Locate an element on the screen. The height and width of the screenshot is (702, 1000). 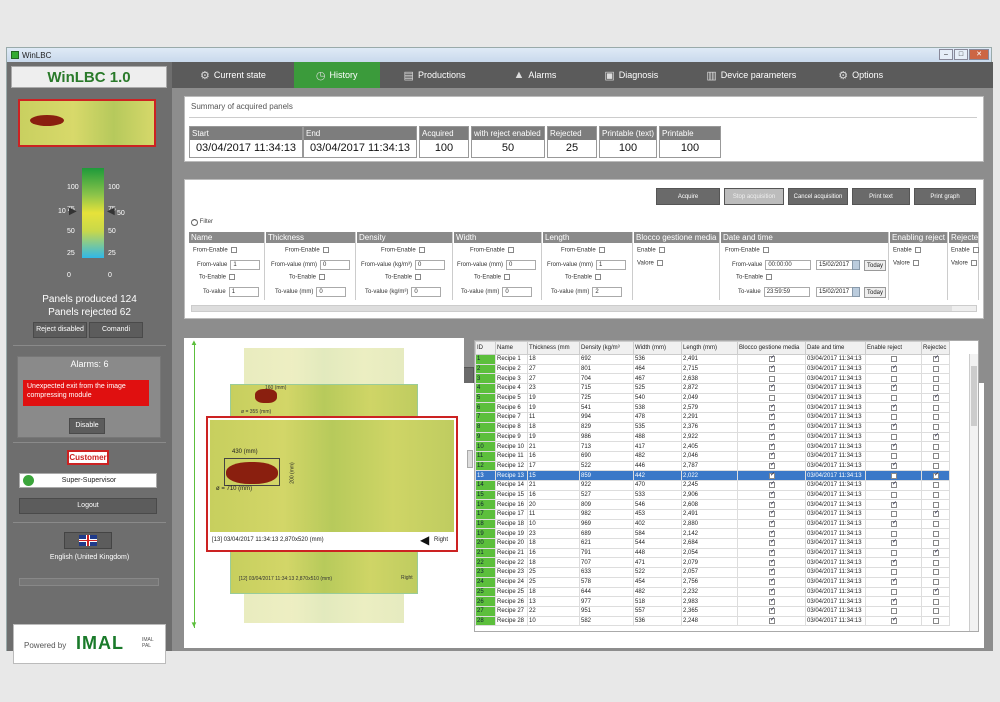
filter-input: 1 is located at coordinates (611, 265).